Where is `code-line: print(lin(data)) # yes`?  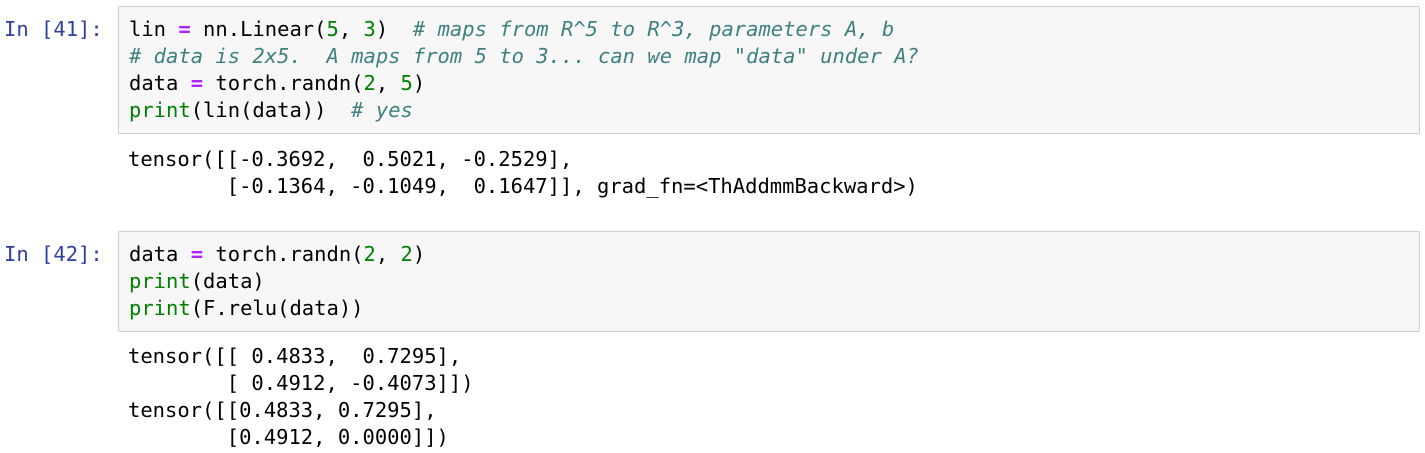 code-line: print(lin(data)) # yes is located at coordinates (271, 110).